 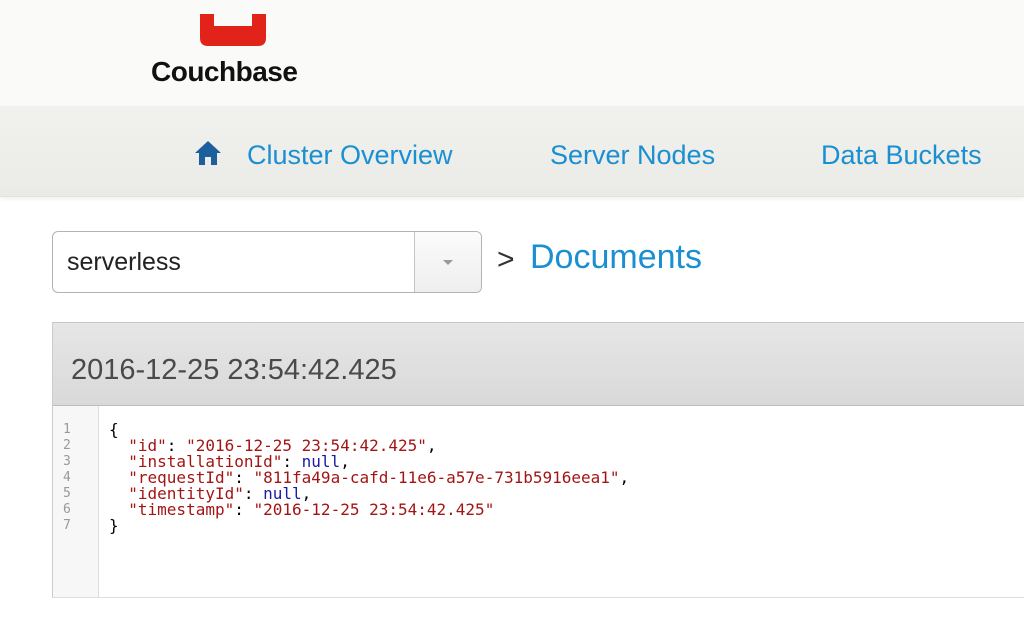 I want to click on json-value: "2016-12-25 23:54:42.425", so click(x=374, y=509).